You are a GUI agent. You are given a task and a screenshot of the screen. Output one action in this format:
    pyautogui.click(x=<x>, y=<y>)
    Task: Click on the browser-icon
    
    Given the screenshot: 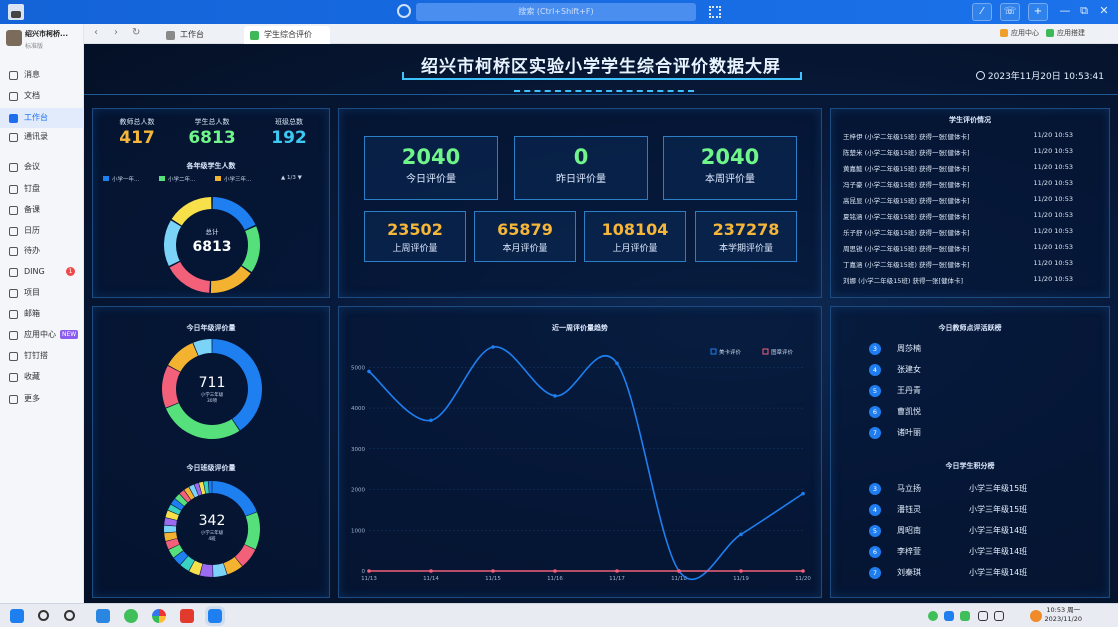 What is the action you would take?
    pyautogui.click(x=159, y=616)
    